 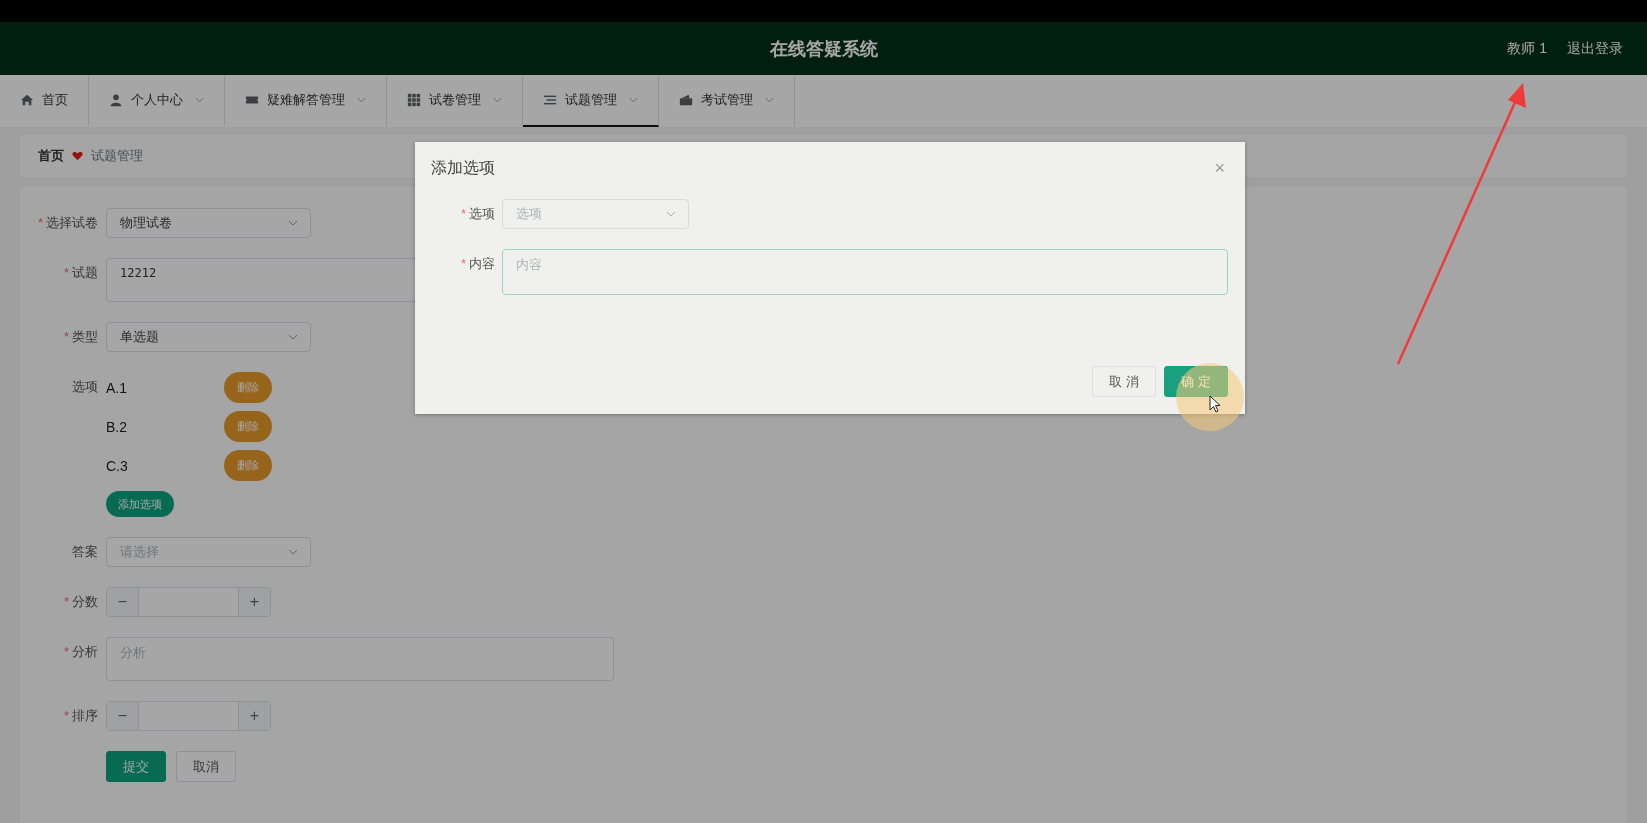 I want to click on breadcrumb-item: 试题管理, so click(x=117, y=156).